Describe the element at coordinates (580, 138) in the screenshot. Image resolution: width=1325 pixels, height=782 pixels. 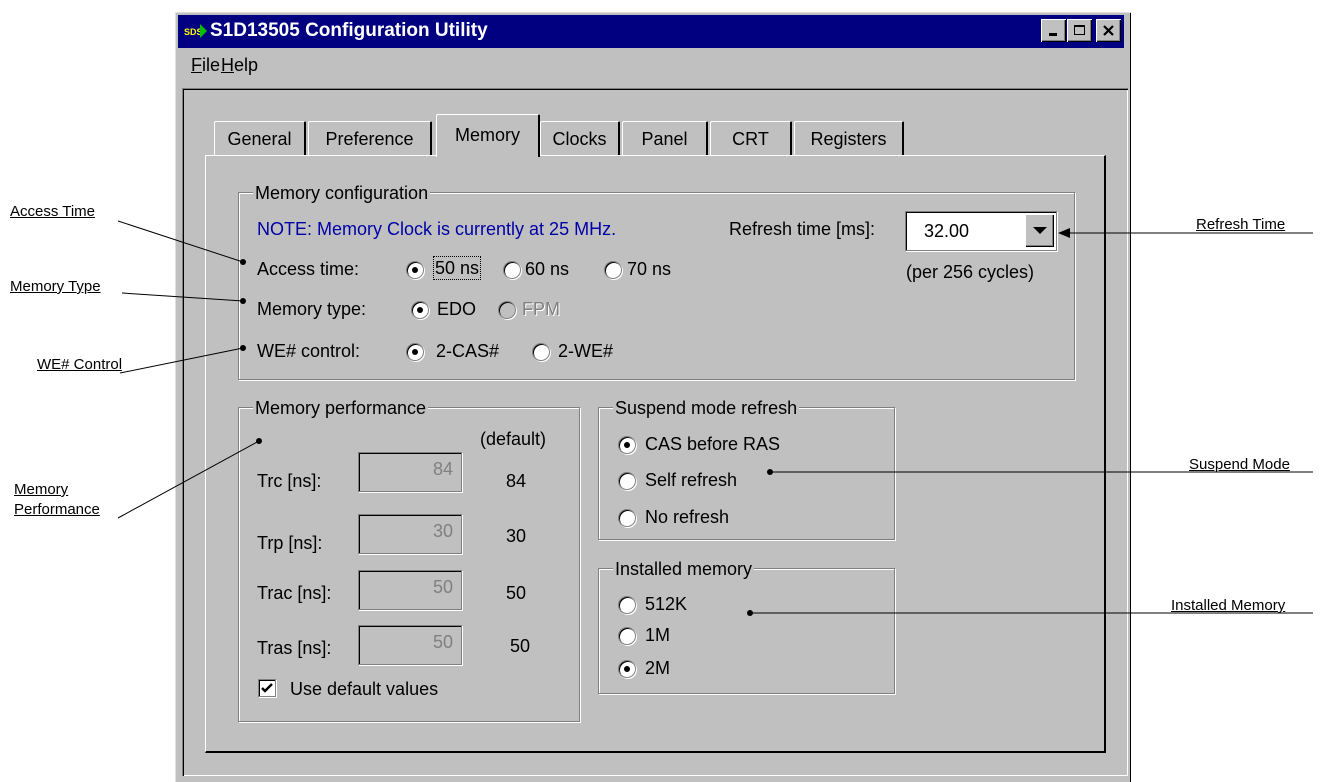
I see `tab-clocks: Clocks` at that location.